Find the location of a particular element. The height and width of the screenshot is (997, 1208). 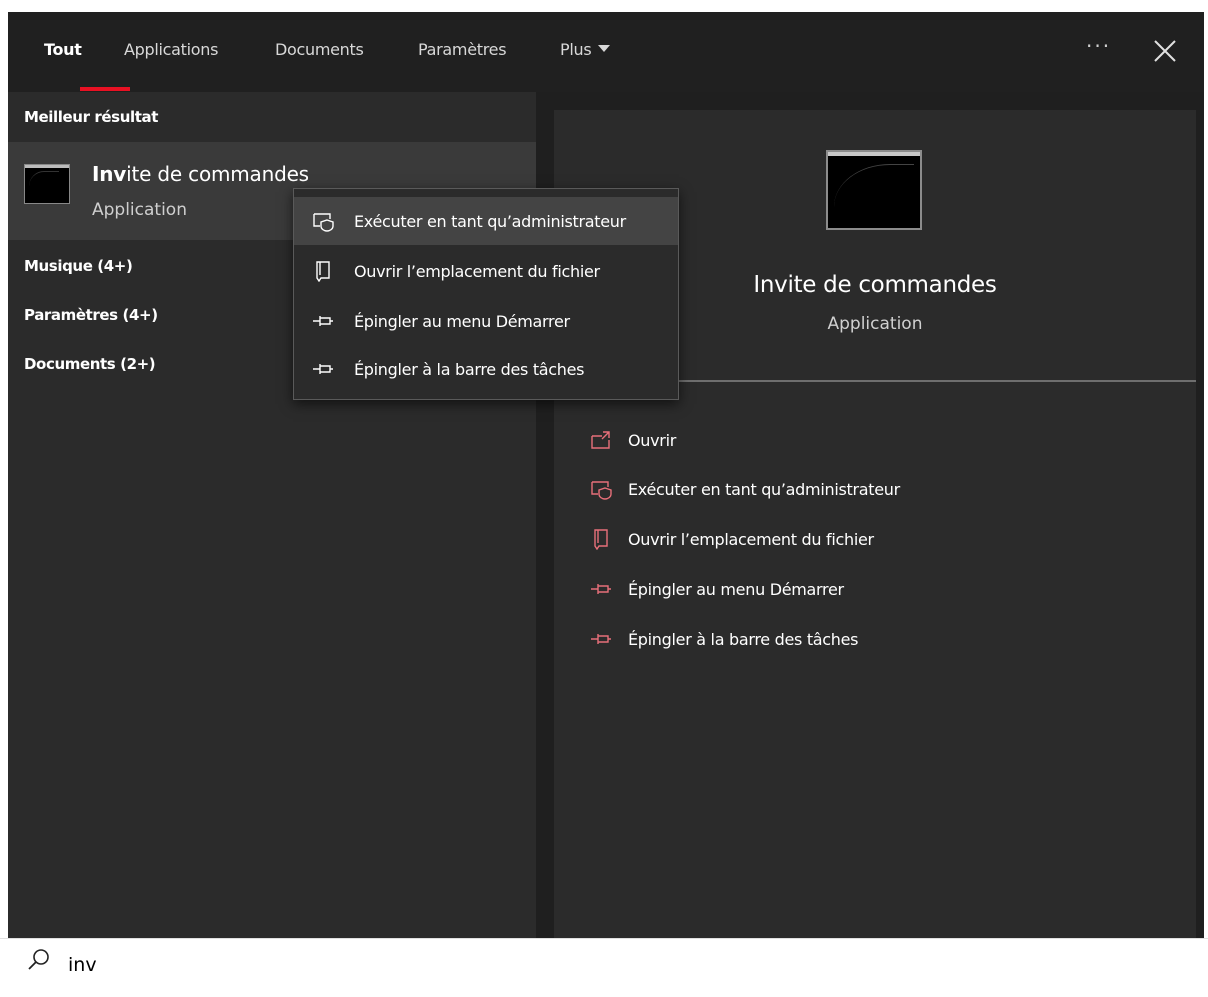

action-pin-taskbar: Épingler à la barre des tâches is located at coordinates (724, 639).